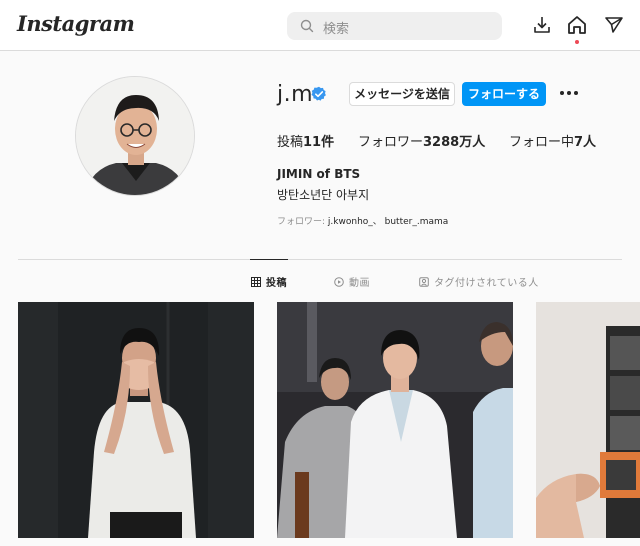  Describe the element at coordinates (320, 259) in the screenshot. I see `tabs-divider` at that location.